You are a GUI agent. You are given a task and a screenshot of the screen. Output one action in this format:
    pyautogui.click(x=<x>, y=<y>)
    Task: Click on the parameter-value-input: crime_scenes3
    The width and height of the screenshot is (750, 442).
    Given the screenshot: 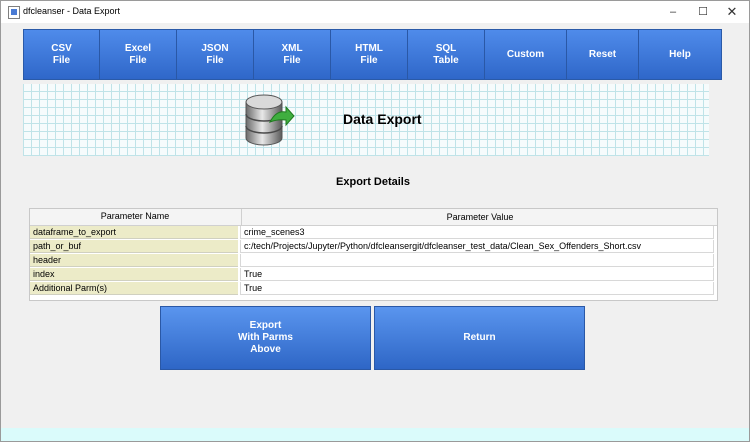 What is the action you would take?
    pyautogui.click(x=477, y=232)
    